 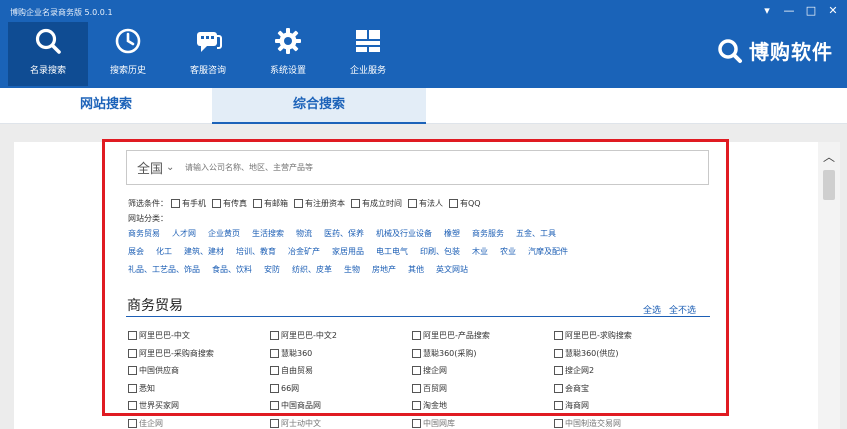 I want to click on site-option: 佳企网, so click(x=199, y=423).